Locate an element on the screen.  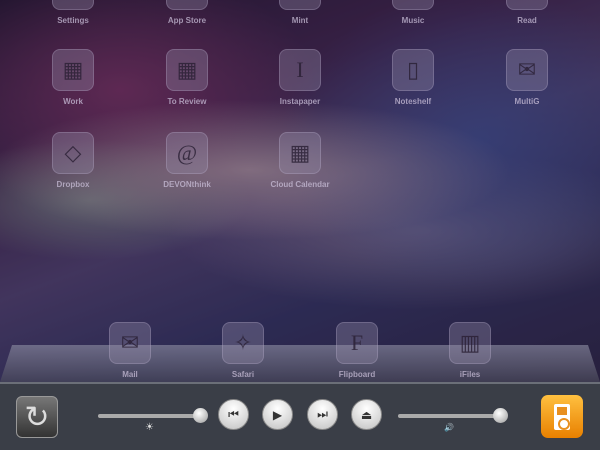
app-label: App Store is located at coordinates (187, 20).